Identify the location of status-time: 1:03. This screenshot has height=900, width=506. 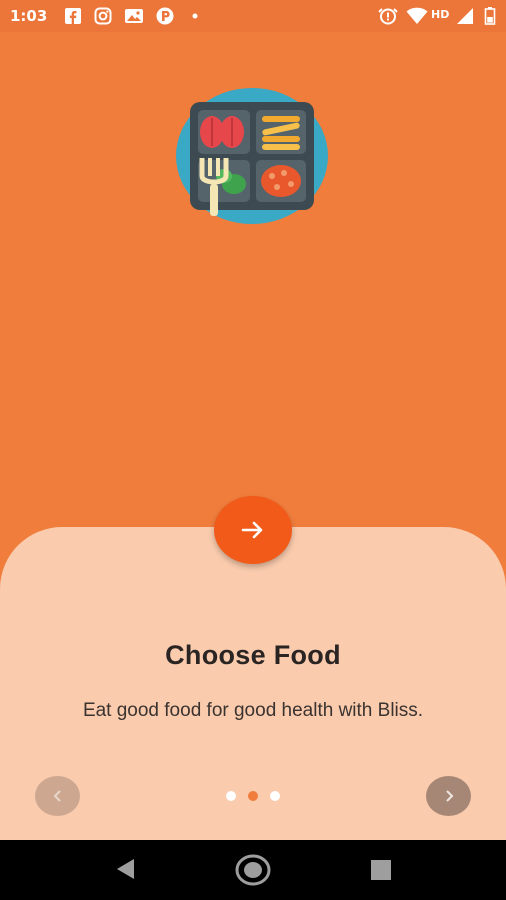
(29, 16).